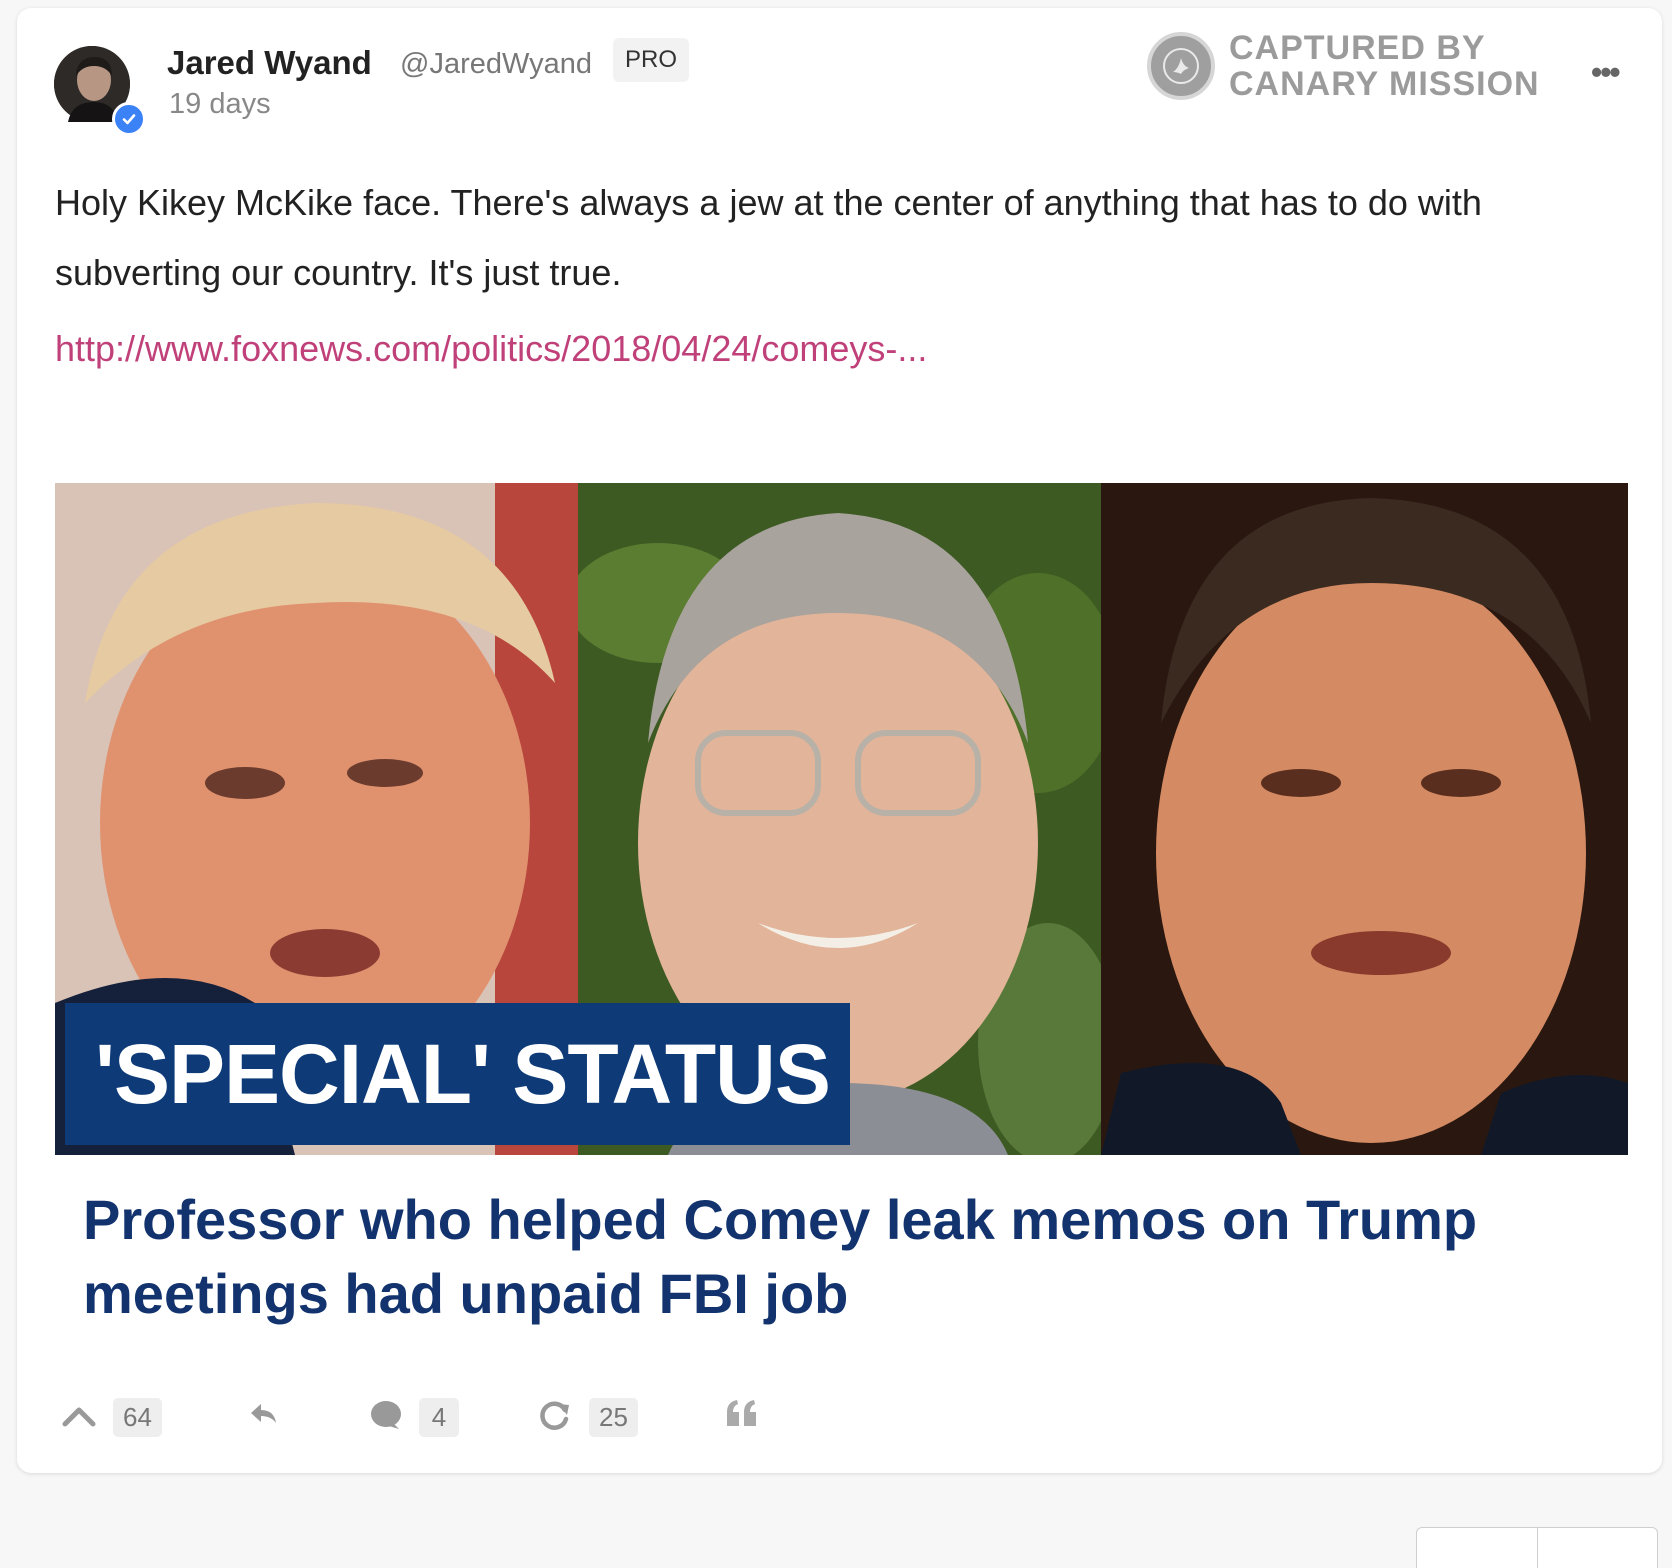 Image resolution: width=1672 pixels, height=1568 pixels. What do you see at coordinates (496, 64) in the screenshot?
I see `author-handle: @JaredWyand` at bounding box center [496, 64].